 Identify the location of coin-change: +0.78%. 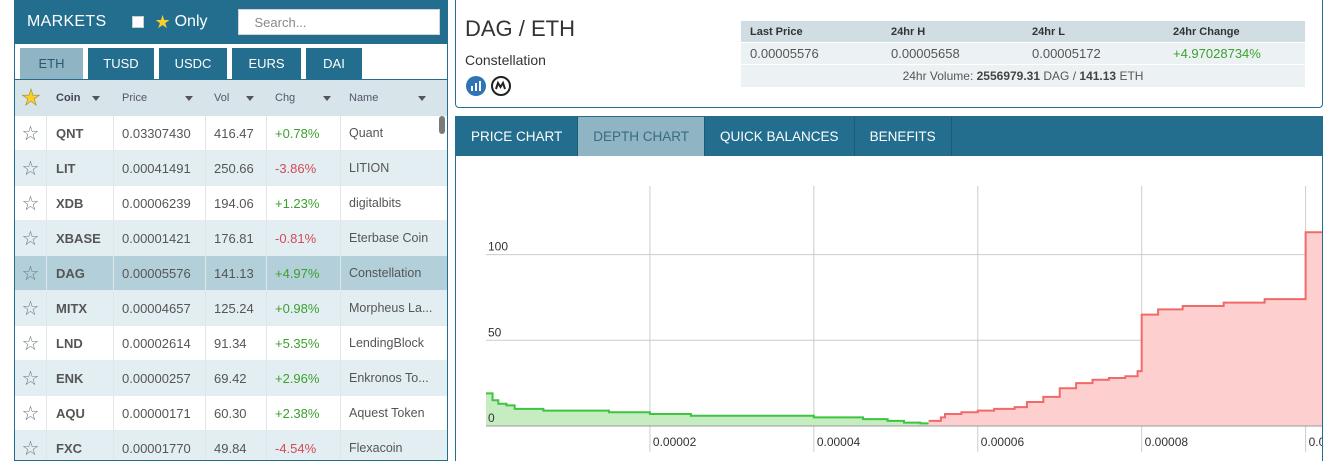
(304, 133).